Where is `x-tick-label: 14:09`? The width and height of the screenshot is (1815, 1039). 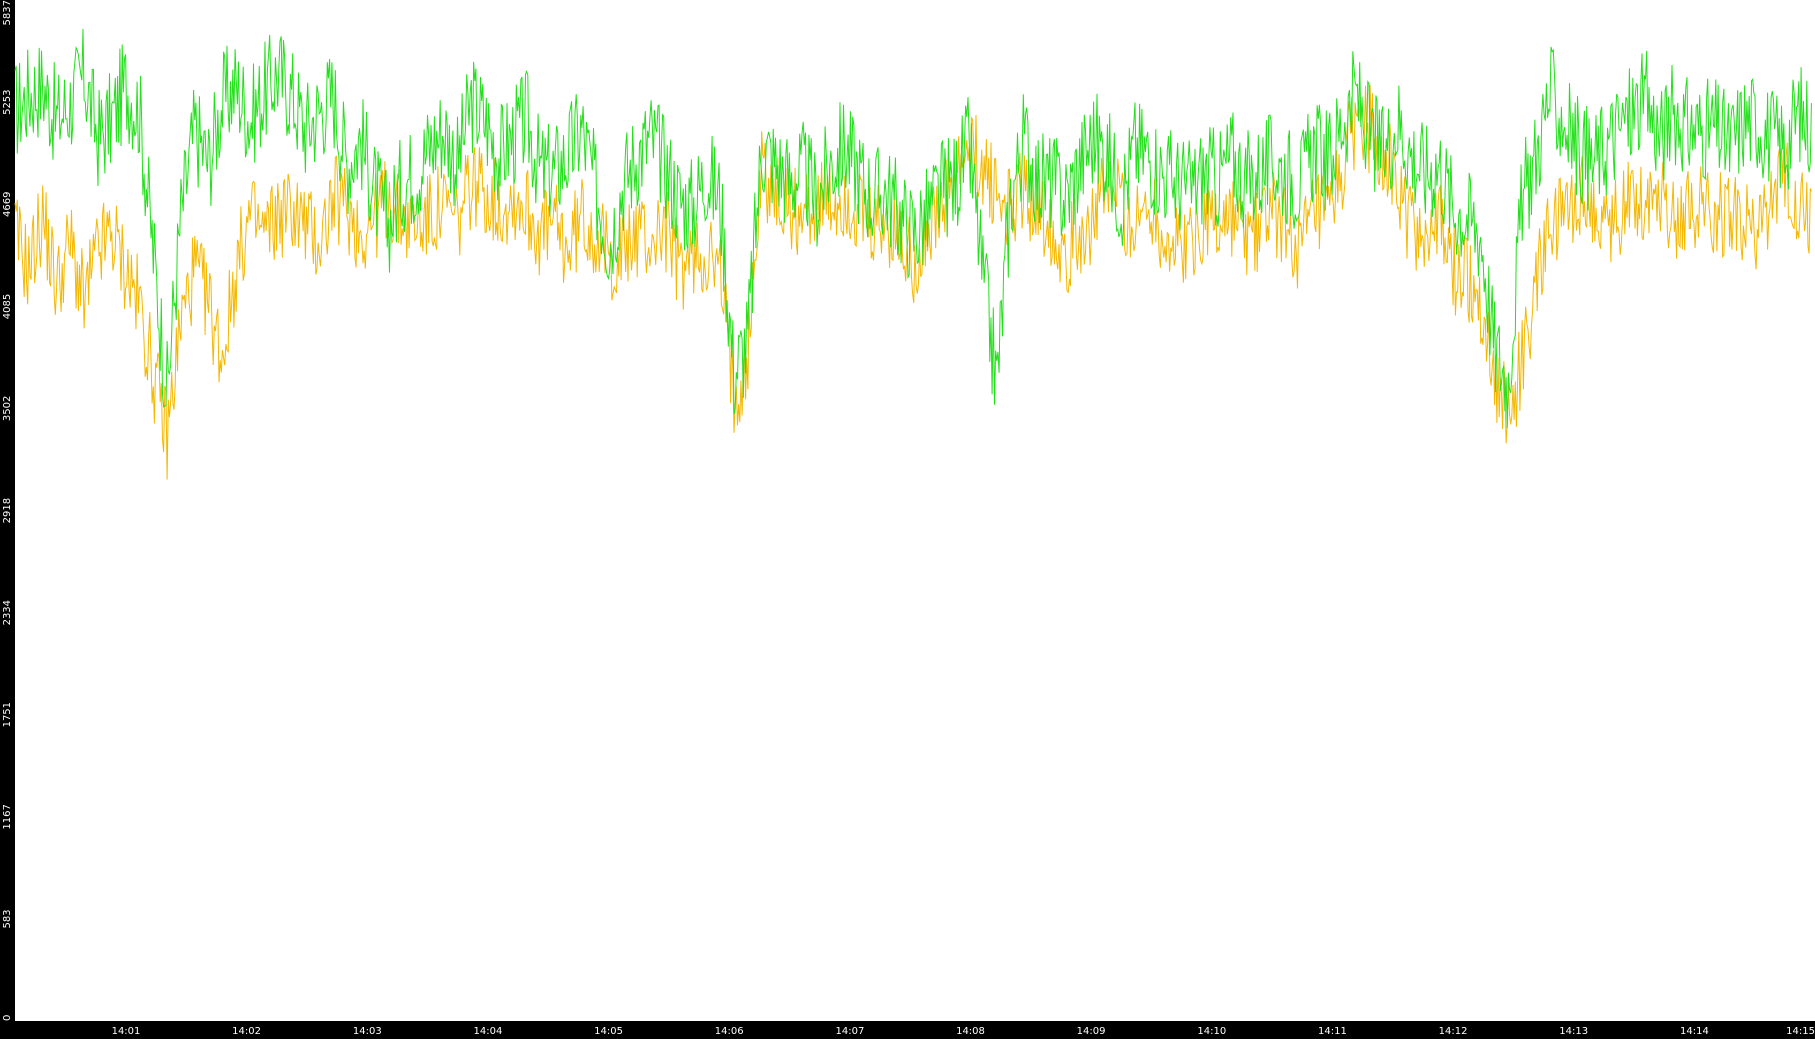
x-tick-label: 14:09 is located at coordinates (1091, 1031).